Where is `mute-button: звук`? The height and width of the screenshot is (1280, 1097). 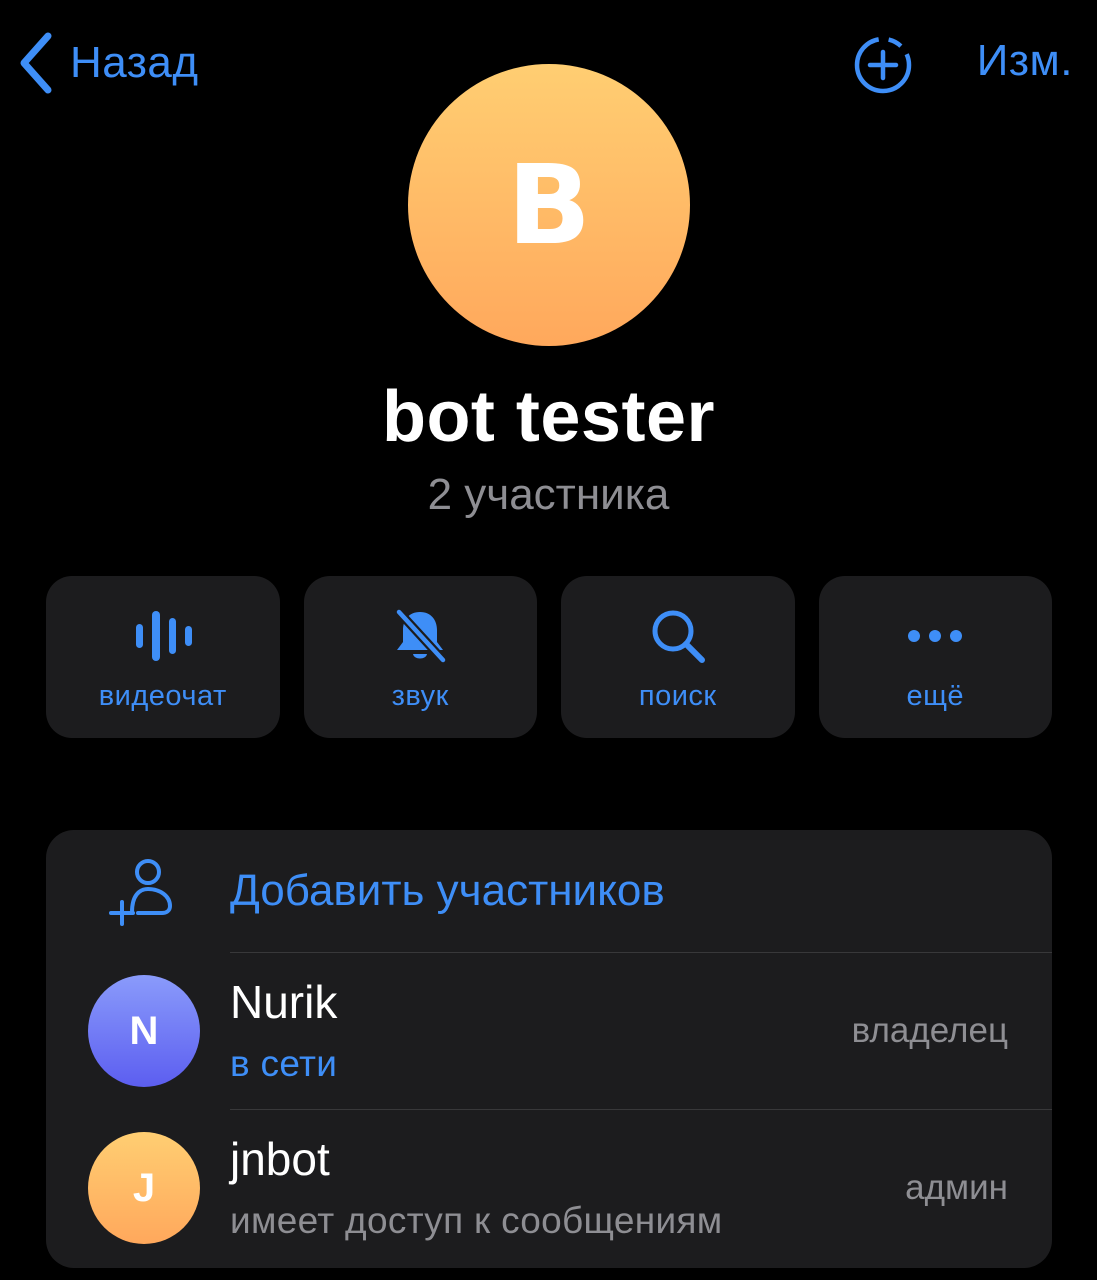
mute-button: звук is located at coordinates (420, 657).